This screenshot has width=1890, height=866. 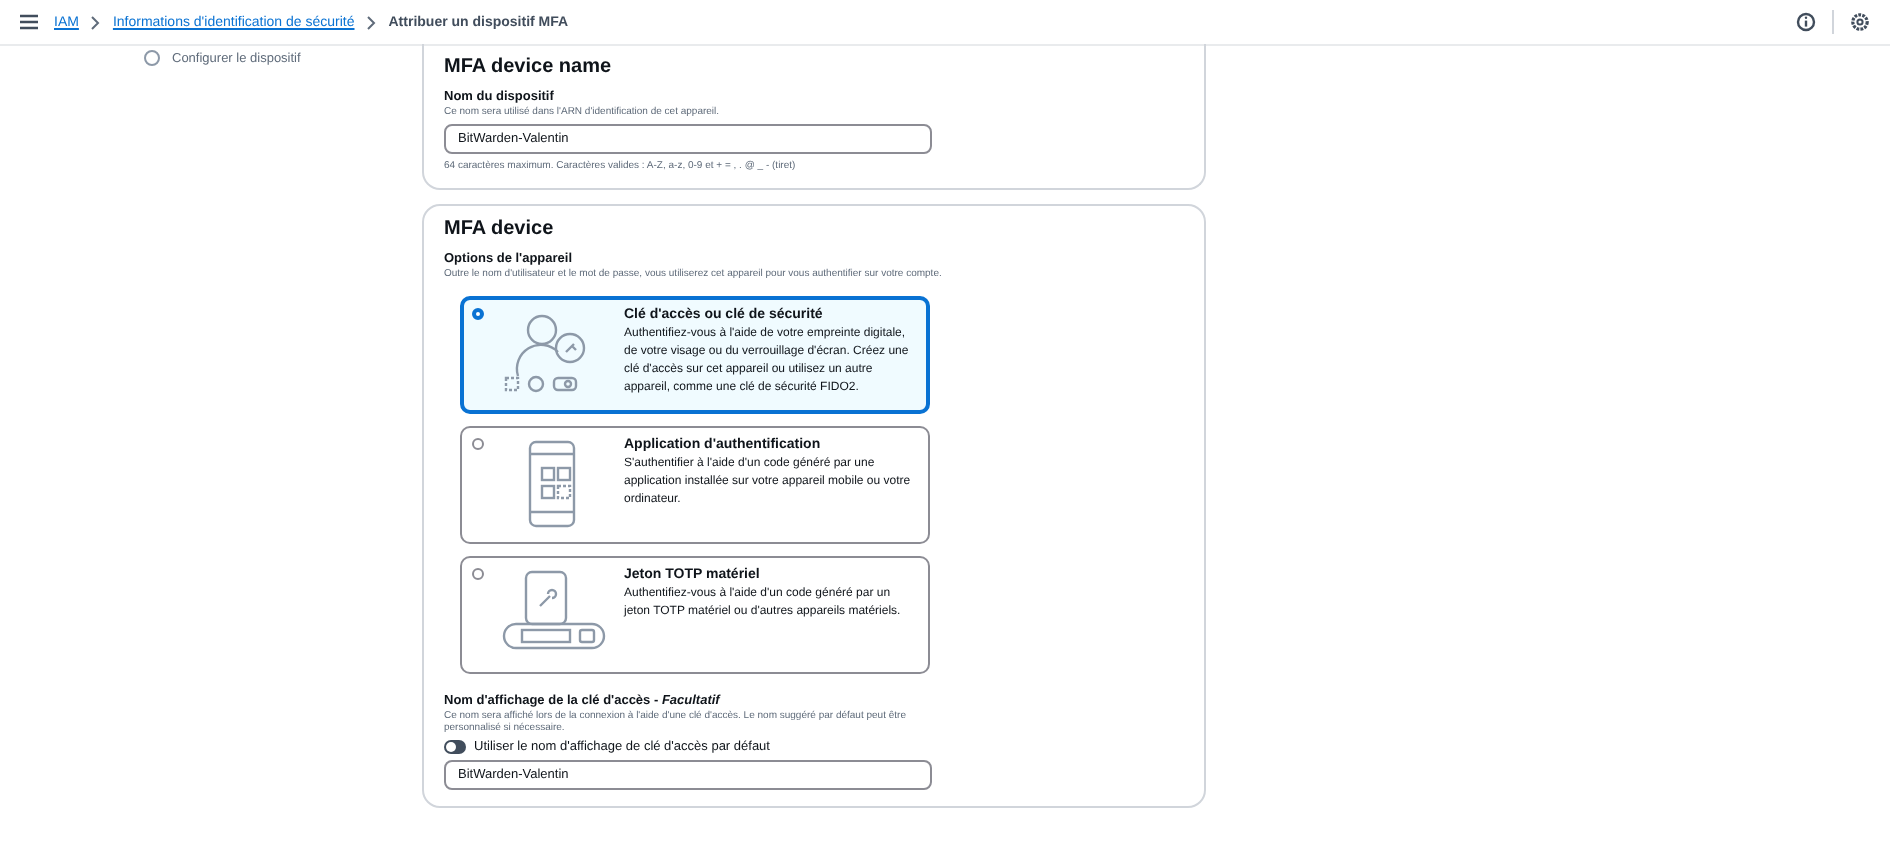 What do you see at coordinates (500, 229) in the screenshot?
I see `section-title: MFA device` at bounding box center [500, 229].